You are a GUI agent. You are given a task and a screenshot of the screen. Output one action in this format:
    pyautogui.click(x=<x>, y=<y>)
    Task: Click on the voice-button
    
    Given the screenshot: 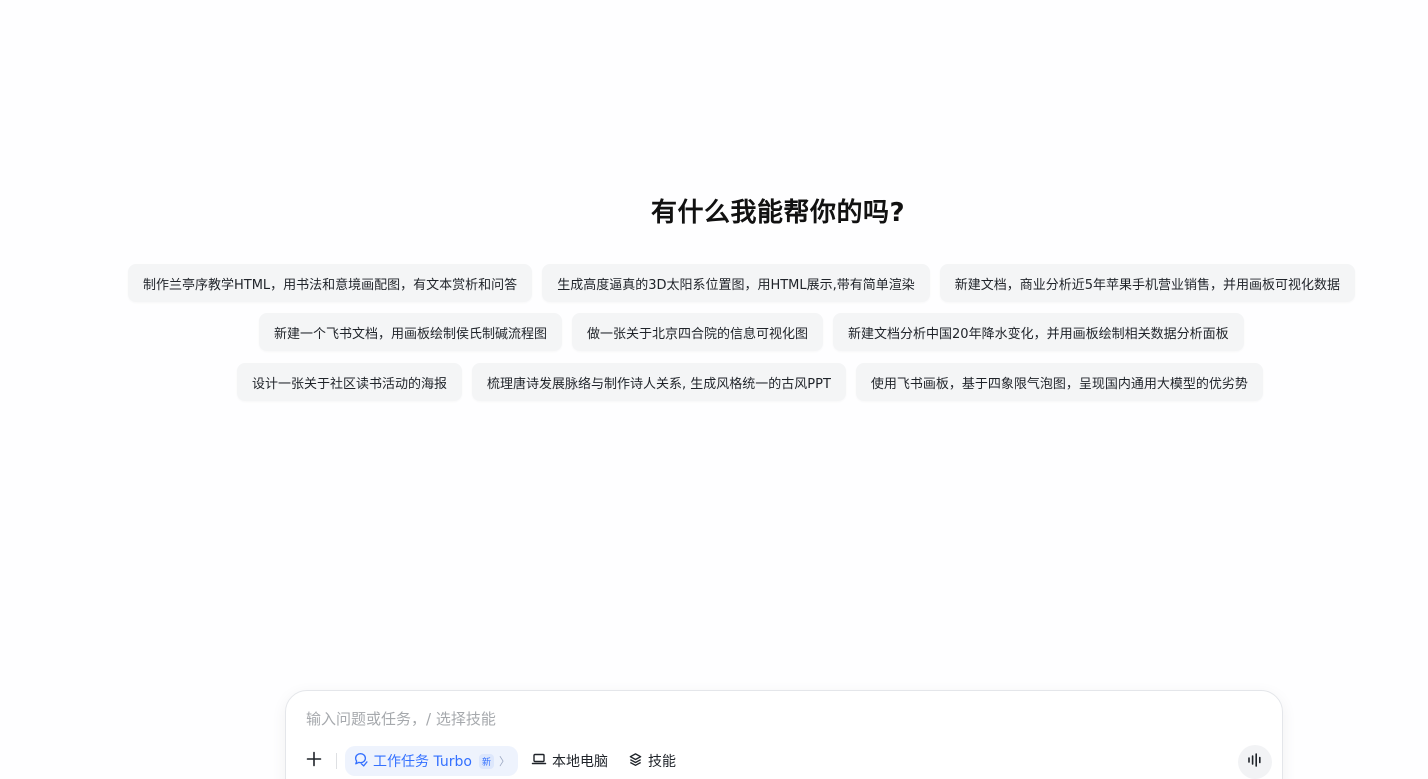 What is the action you would take?
    pyautogui.click(x=1255, y=762)
    